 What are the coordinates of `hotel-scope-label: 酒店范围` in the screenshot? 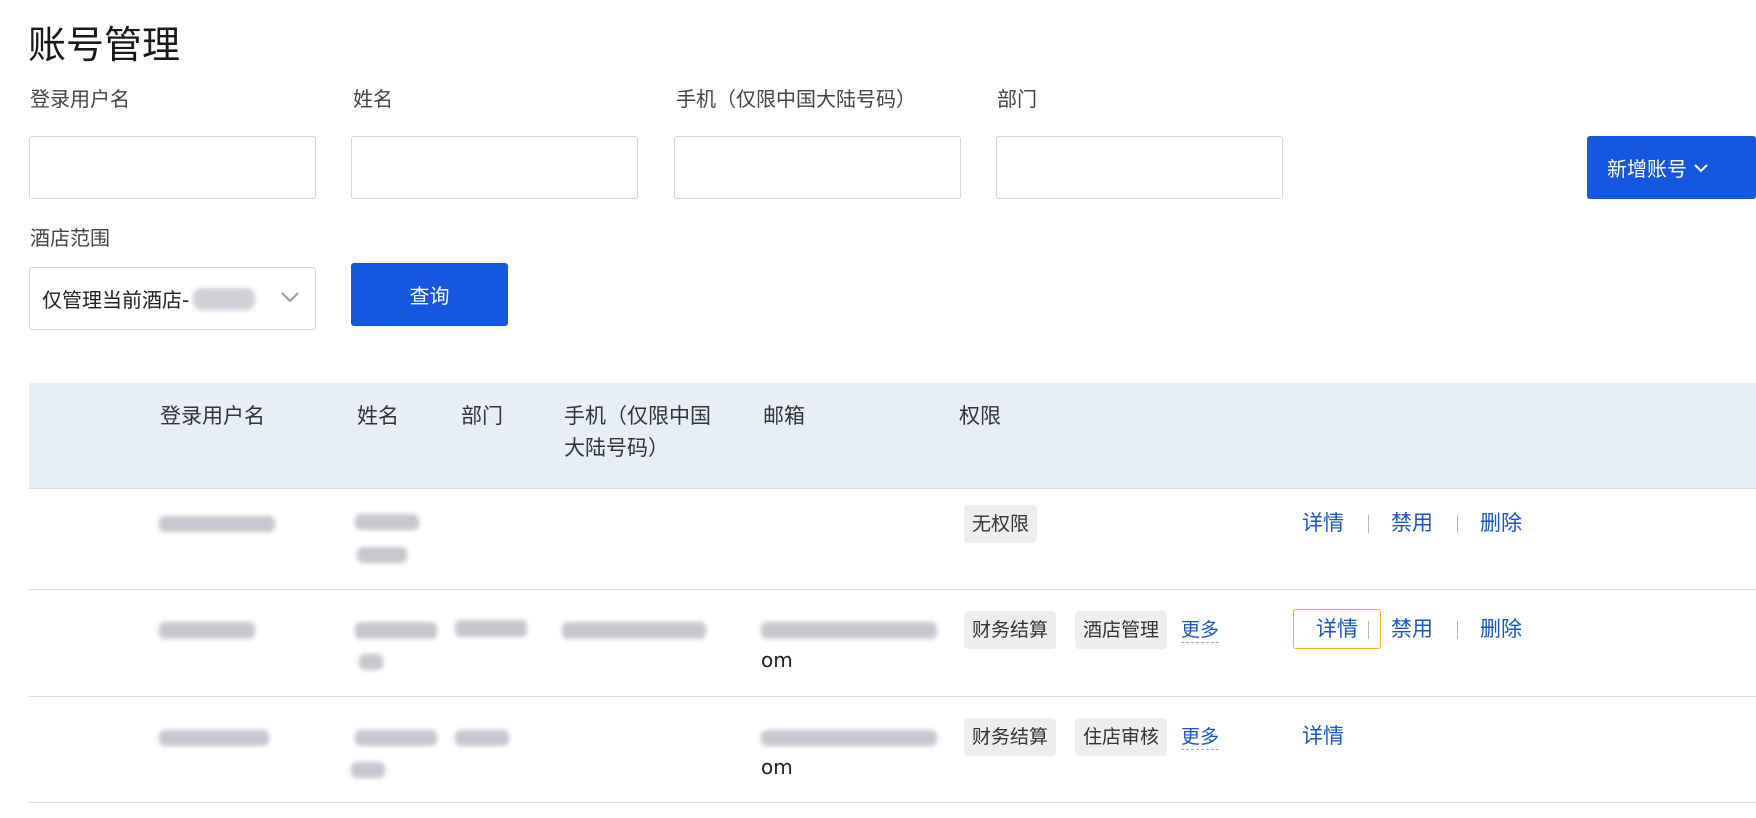 It's located at (70, 238).